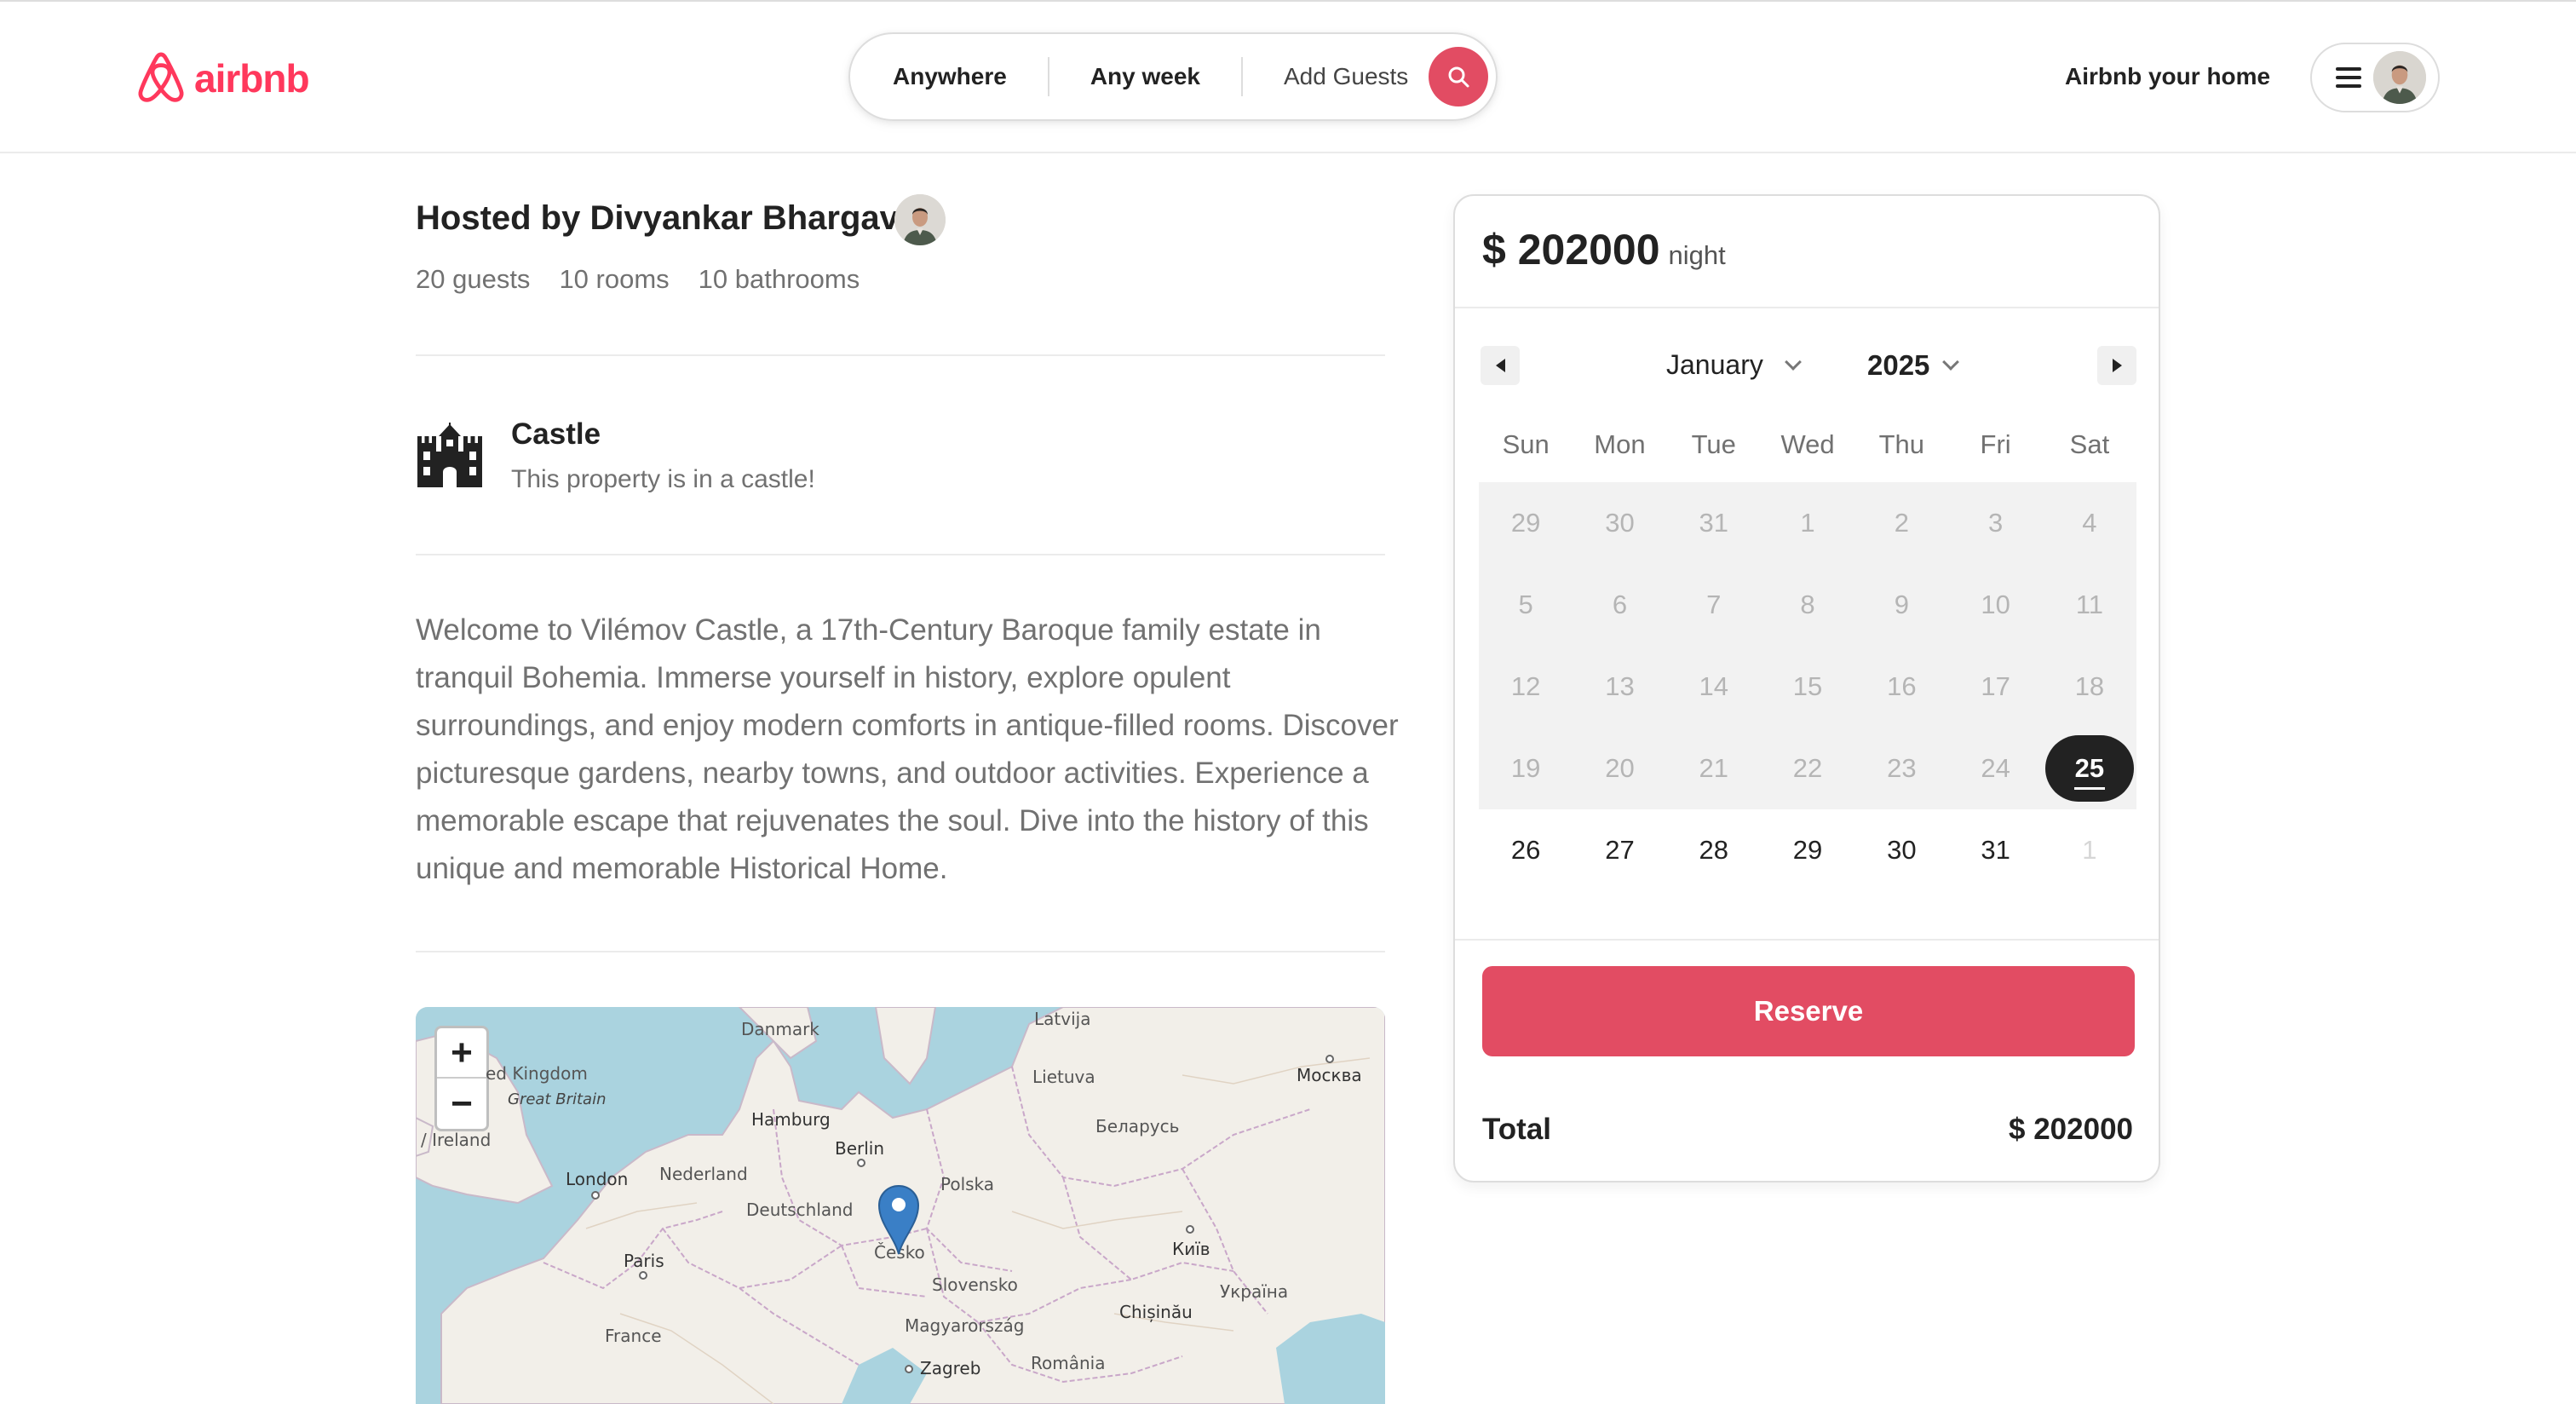 The width and height of the screenshot is (2576, 1404). Describe the element at coordinates (2071, 1129) in the screenshot. I see `total-value: $ 202000` at that location.